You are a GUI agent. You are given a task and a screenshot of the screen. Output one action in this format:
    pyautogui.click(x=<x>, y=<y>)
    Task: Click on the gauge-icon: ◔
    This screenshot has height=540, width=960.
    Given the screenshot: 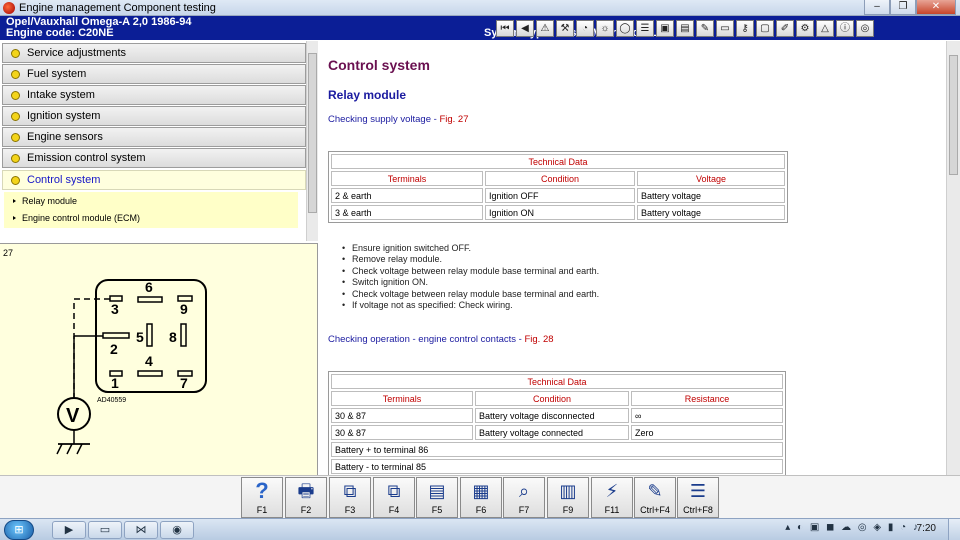 What is the action you would take?
    pyautogui.click(x=585, y=28)
    